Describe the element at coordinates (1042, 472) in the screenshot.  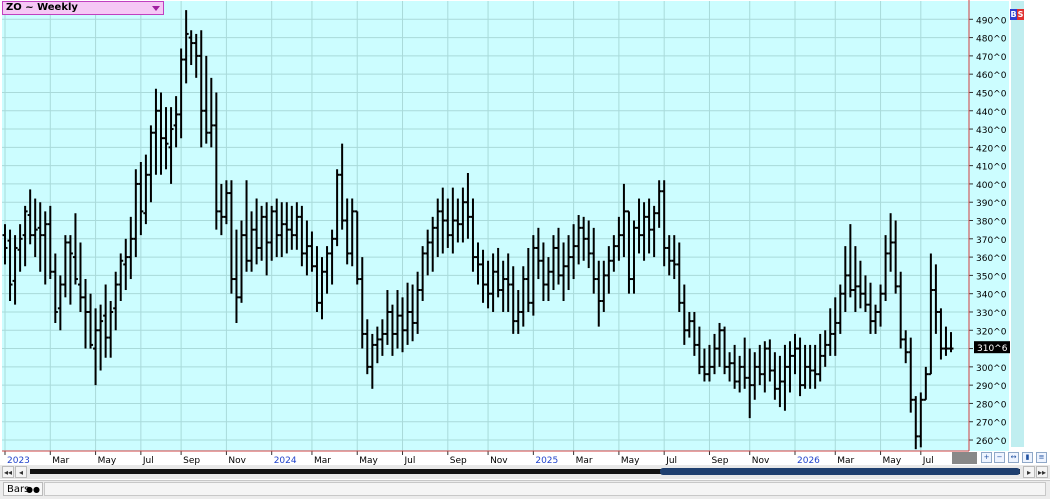
I see `scroll-last-button: ▸▸` at that location.